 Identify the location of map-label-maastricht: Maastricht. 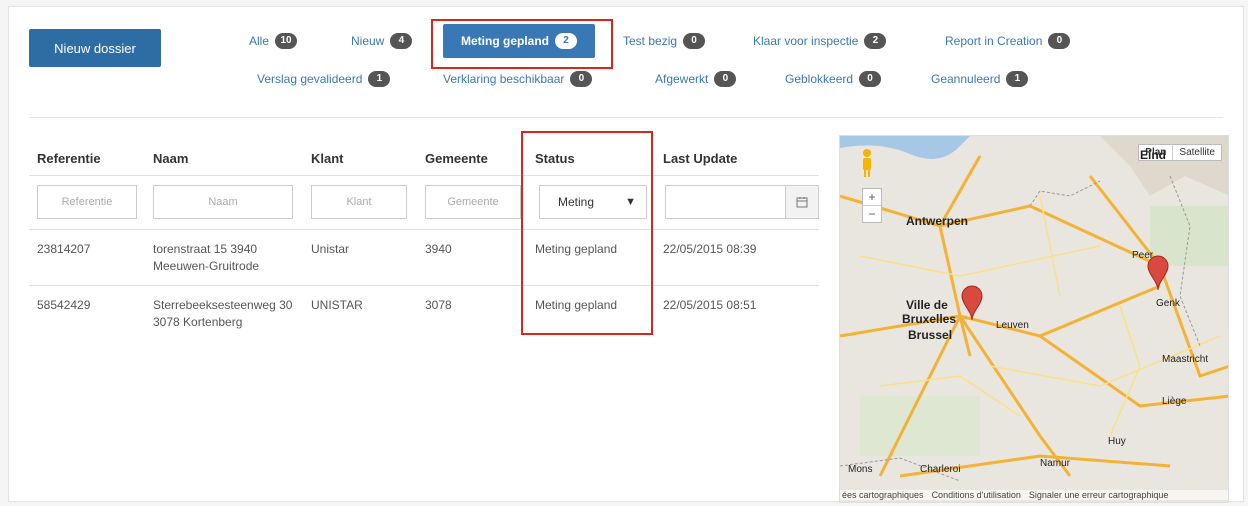
(1185, 359).